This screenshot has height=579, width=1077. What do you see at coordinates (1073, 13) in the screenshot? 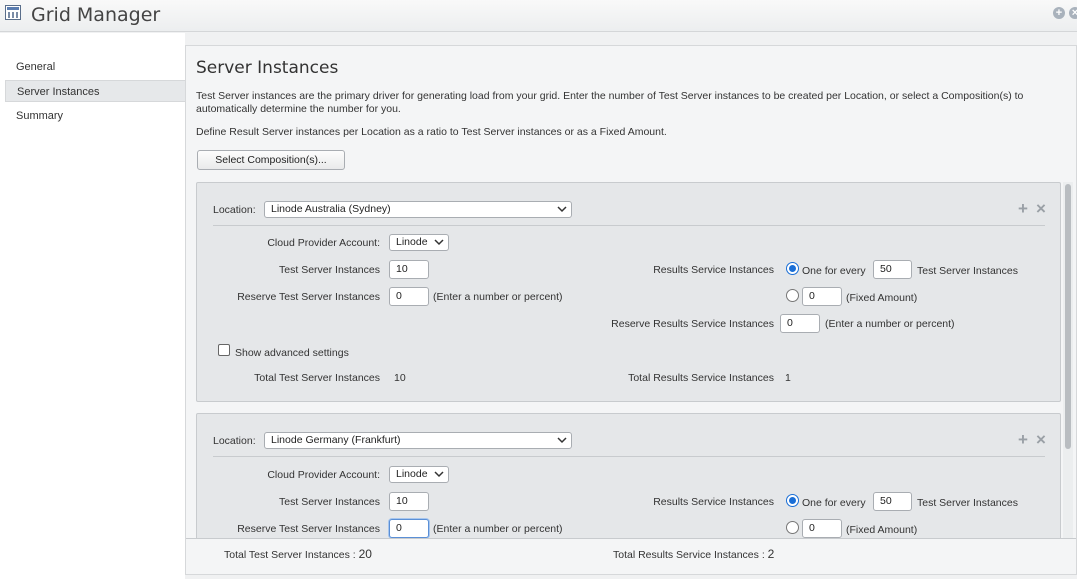
I see `close-window-icon: ×` at bounding box center [1073, 13].